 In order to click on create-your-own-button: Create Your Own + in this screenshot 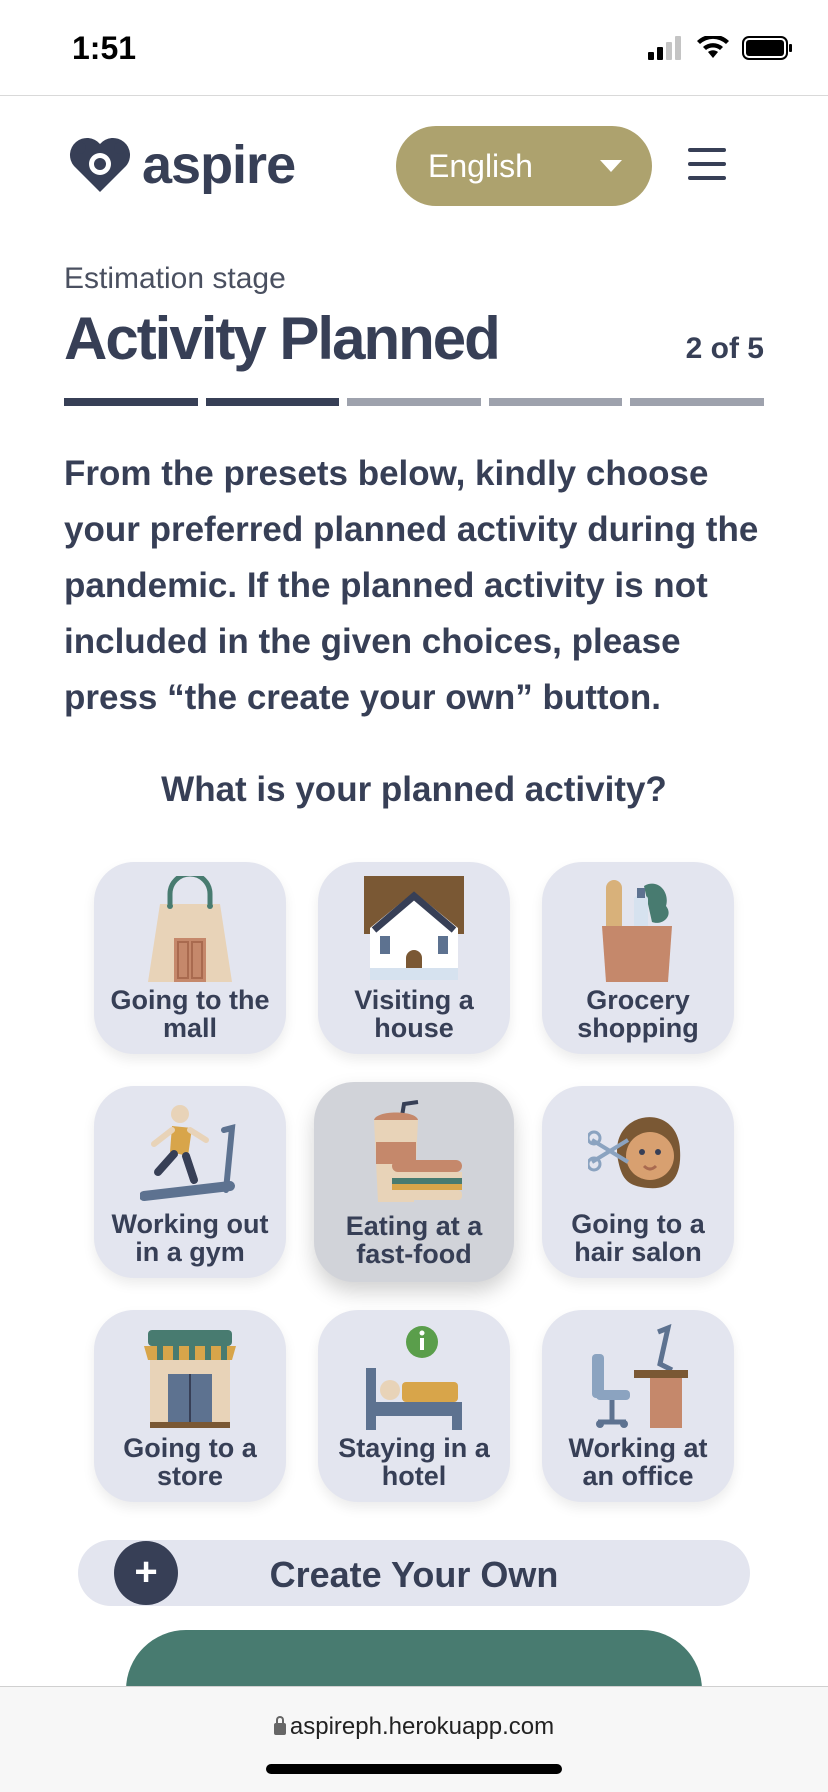, I will do `click(414, 1573)`.